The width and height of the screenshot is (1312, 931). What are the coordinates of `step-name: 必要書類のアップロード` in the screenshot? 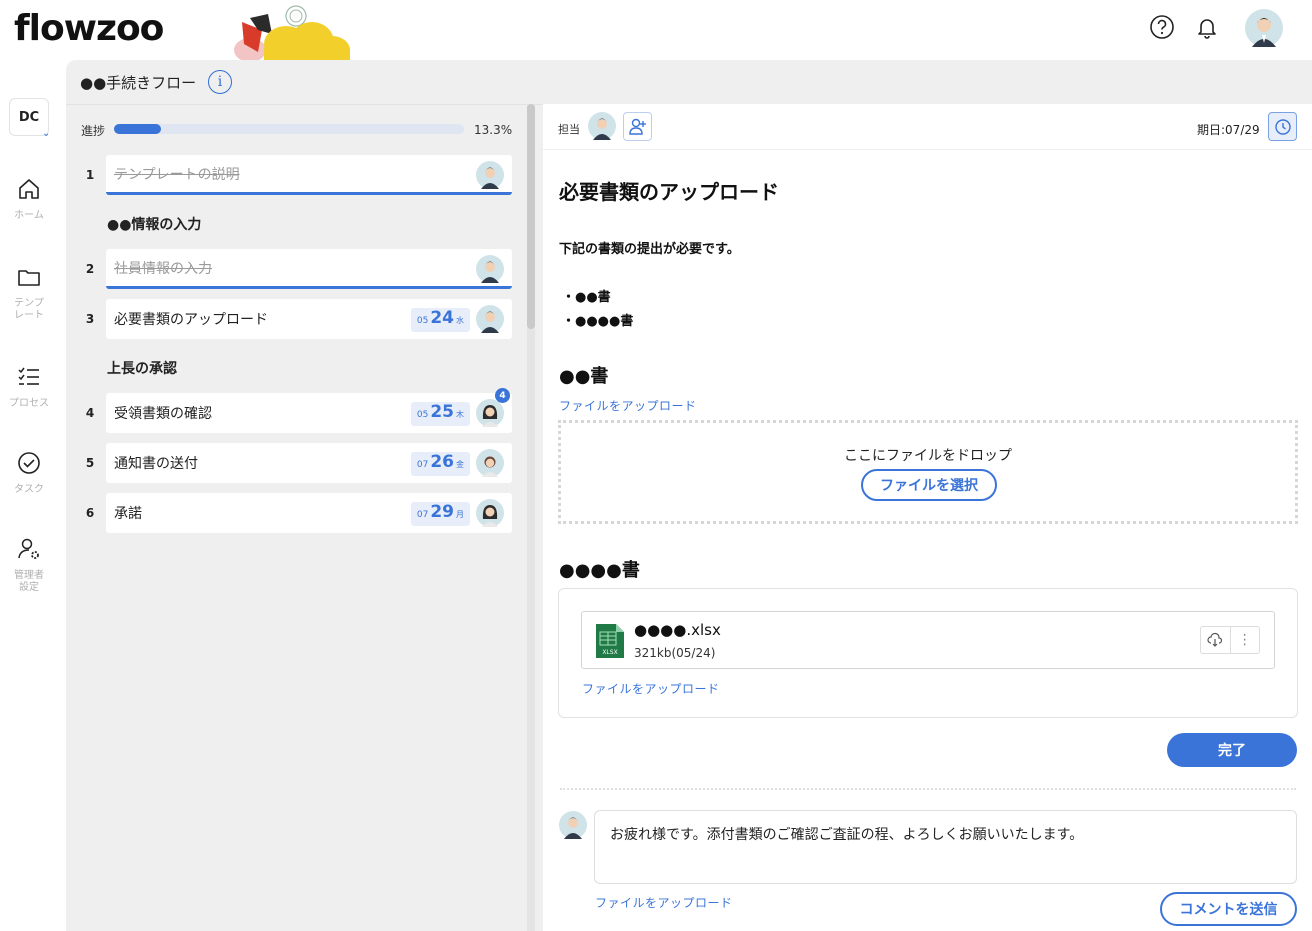 It's located at (191, 320).